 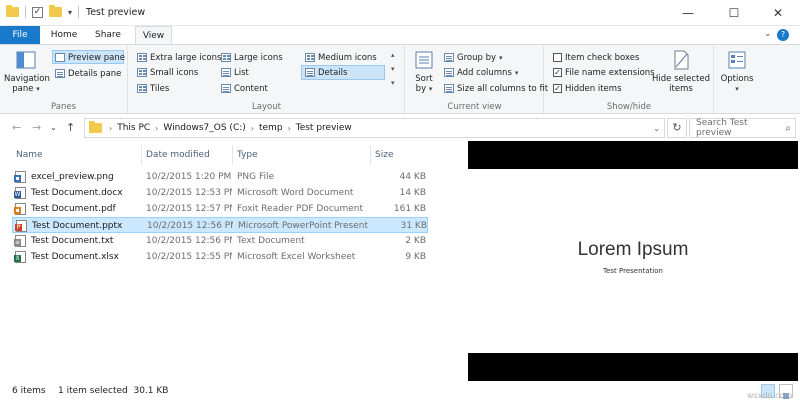 What do you see at coordinates (258, 57) in the screenshot?
I see `layout-option-label: Large icons` at bounding box center [258, 57].